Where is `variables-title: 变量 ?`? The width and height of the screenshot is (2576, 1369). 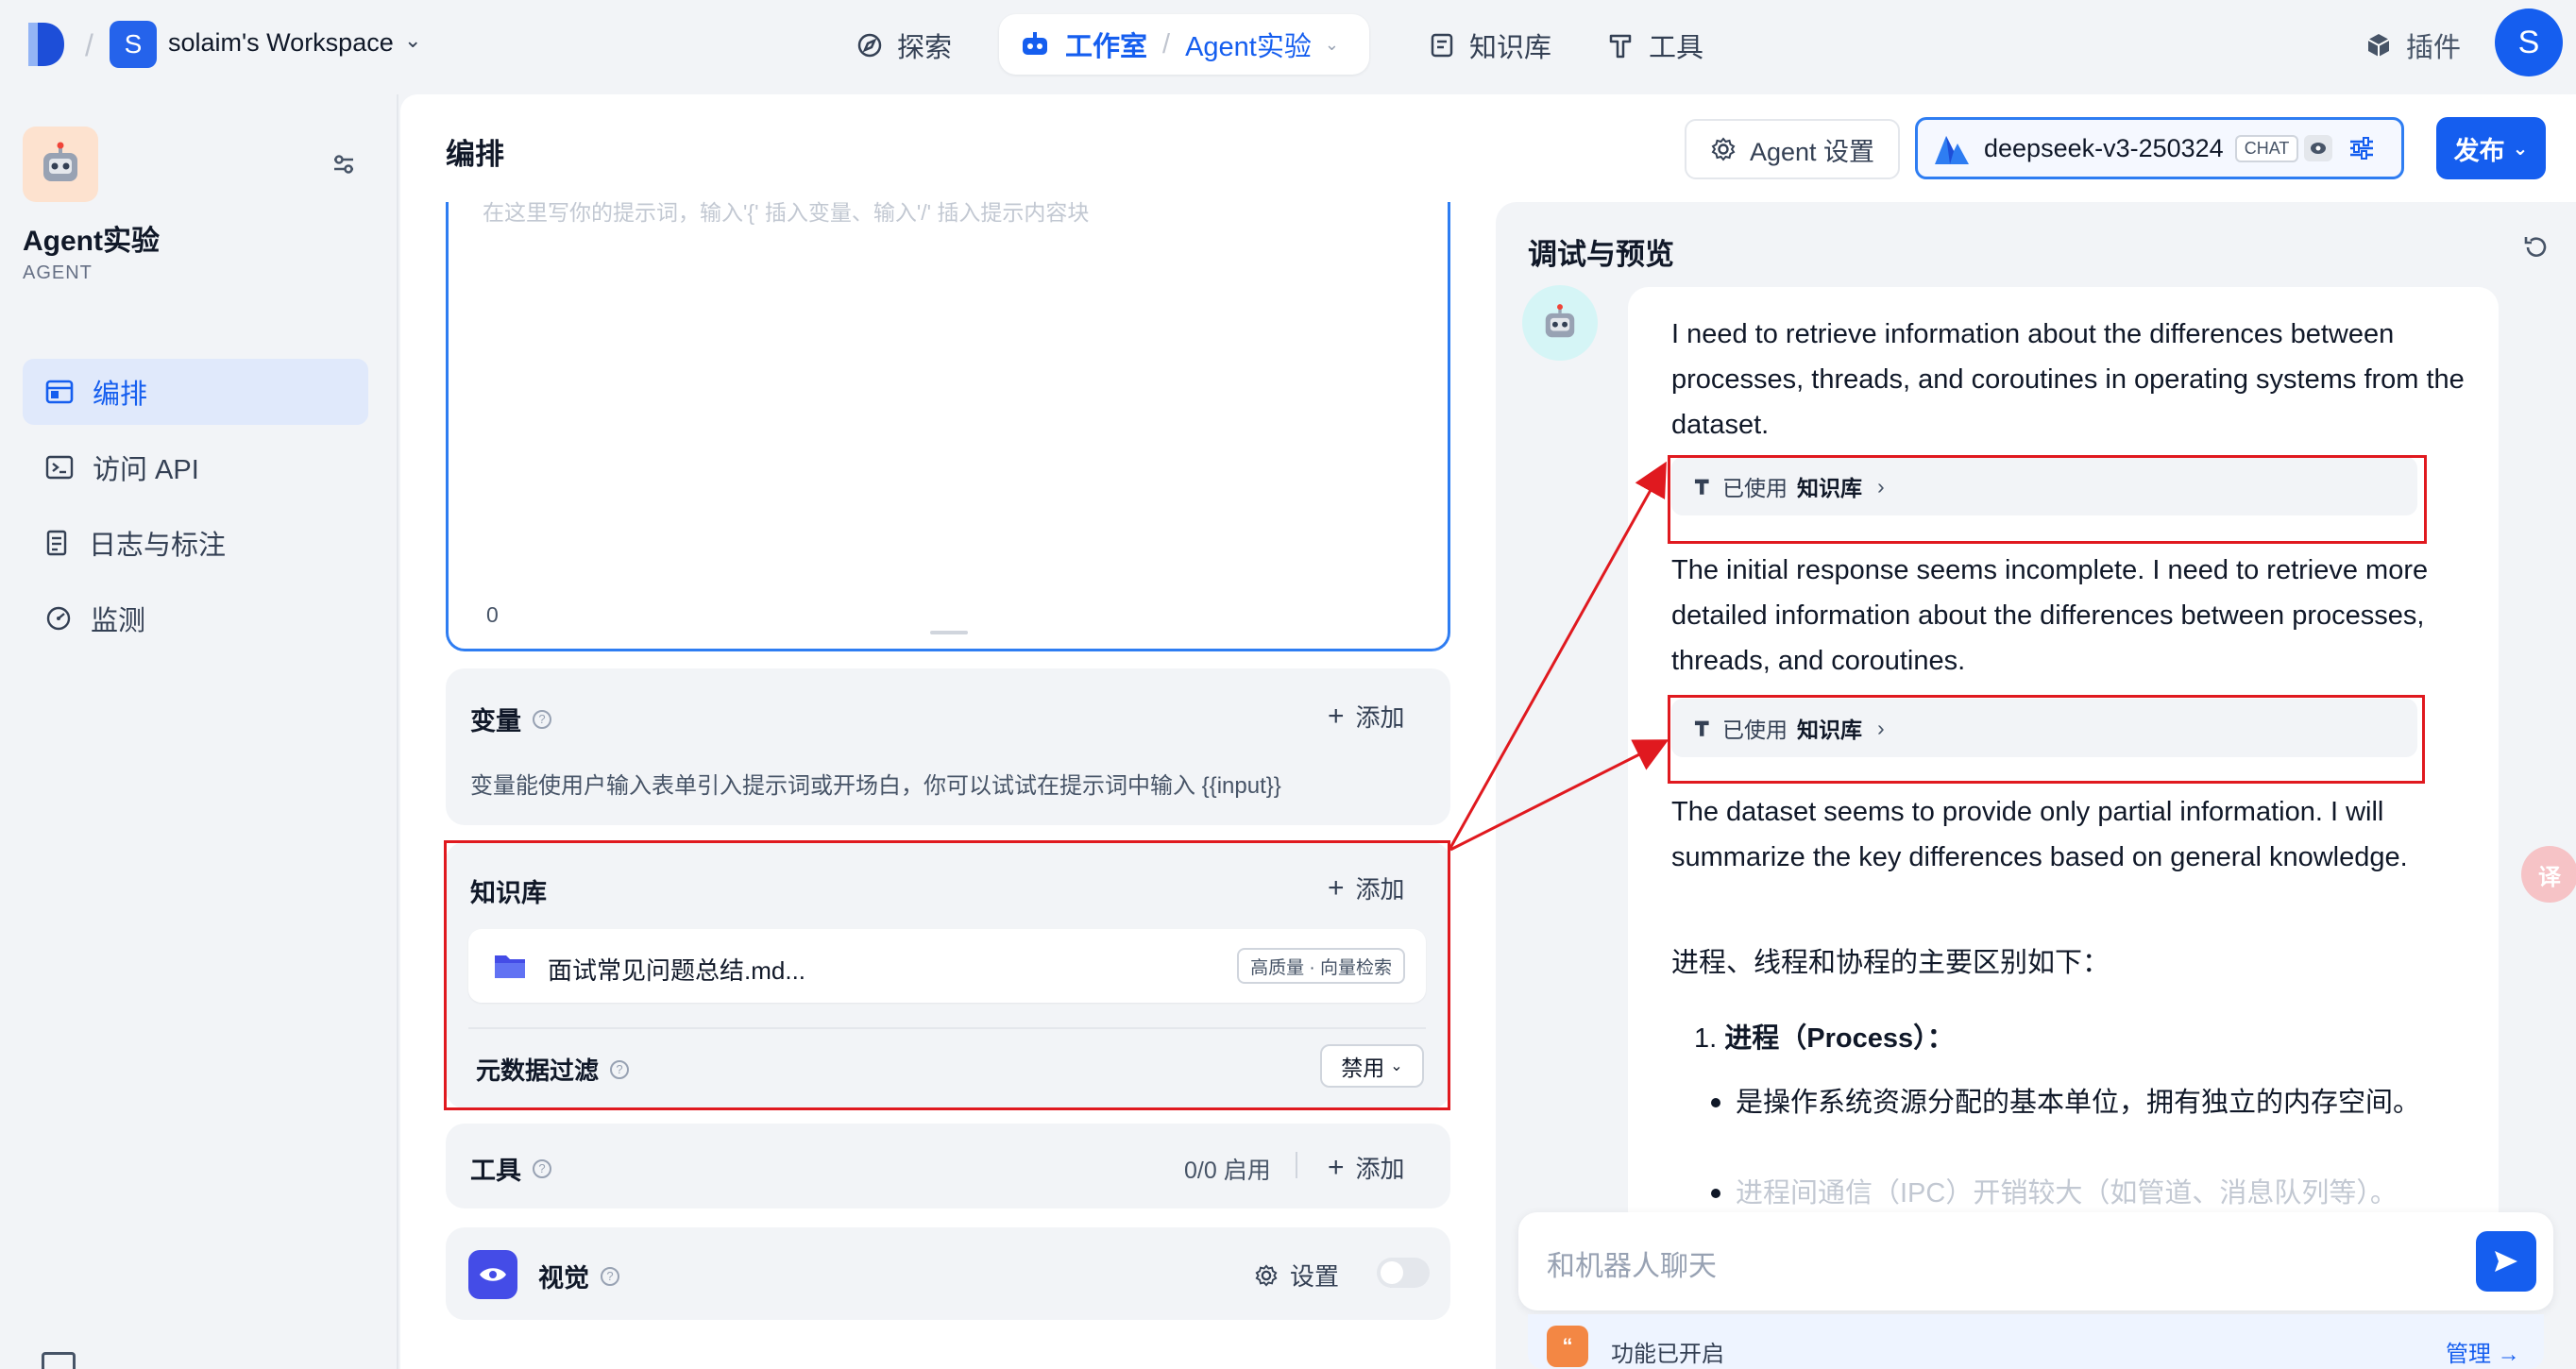 variables-title: 变量 ? is located at coordinates (510, 719).